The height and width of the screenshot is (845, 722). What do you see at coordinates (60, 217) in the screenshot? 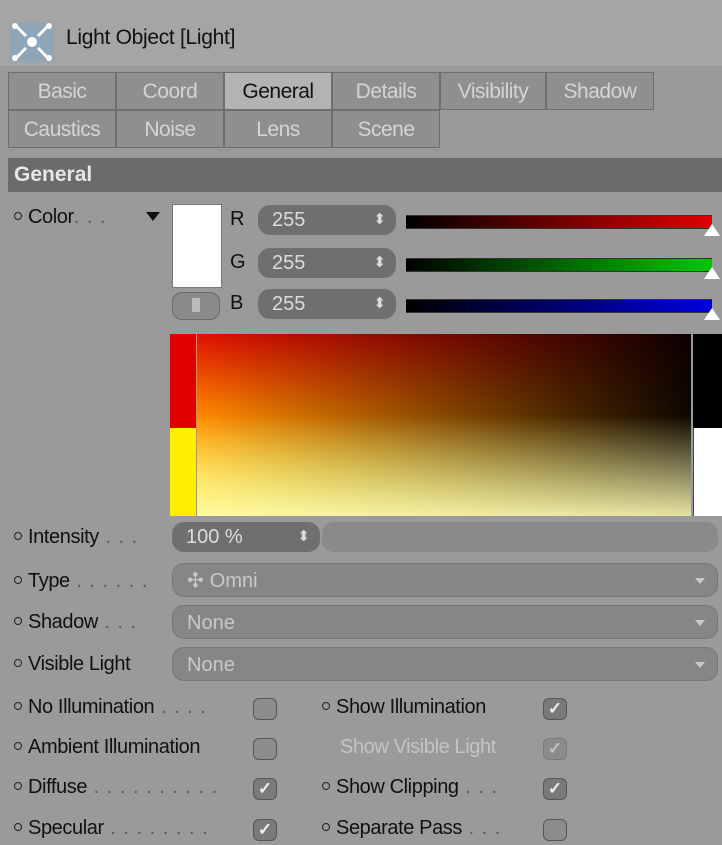
I see `color-label: Color. . .` at bounding box center [60, 217].